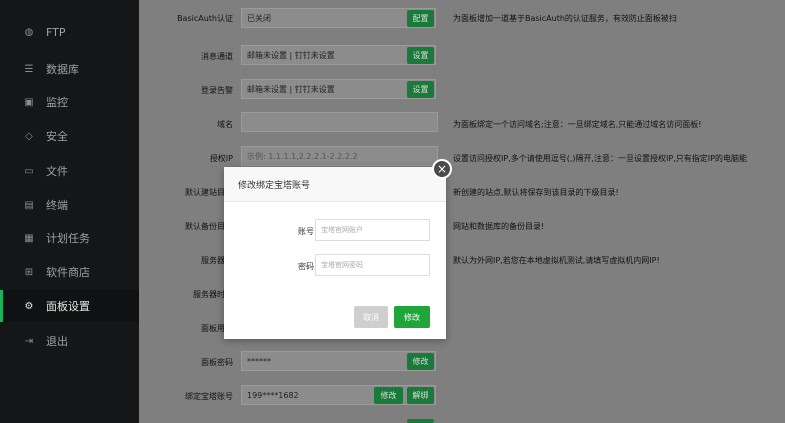 This screenshot has width=785, height=423. I want to click on grid-icon: ⊞, so click(29, 272).